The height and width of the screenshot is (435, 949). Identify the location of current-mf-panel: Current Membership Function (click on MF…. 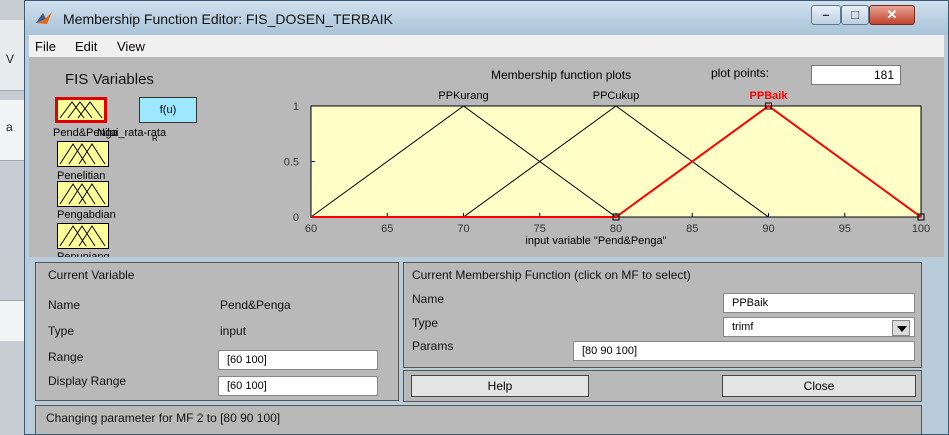
(662, 315).